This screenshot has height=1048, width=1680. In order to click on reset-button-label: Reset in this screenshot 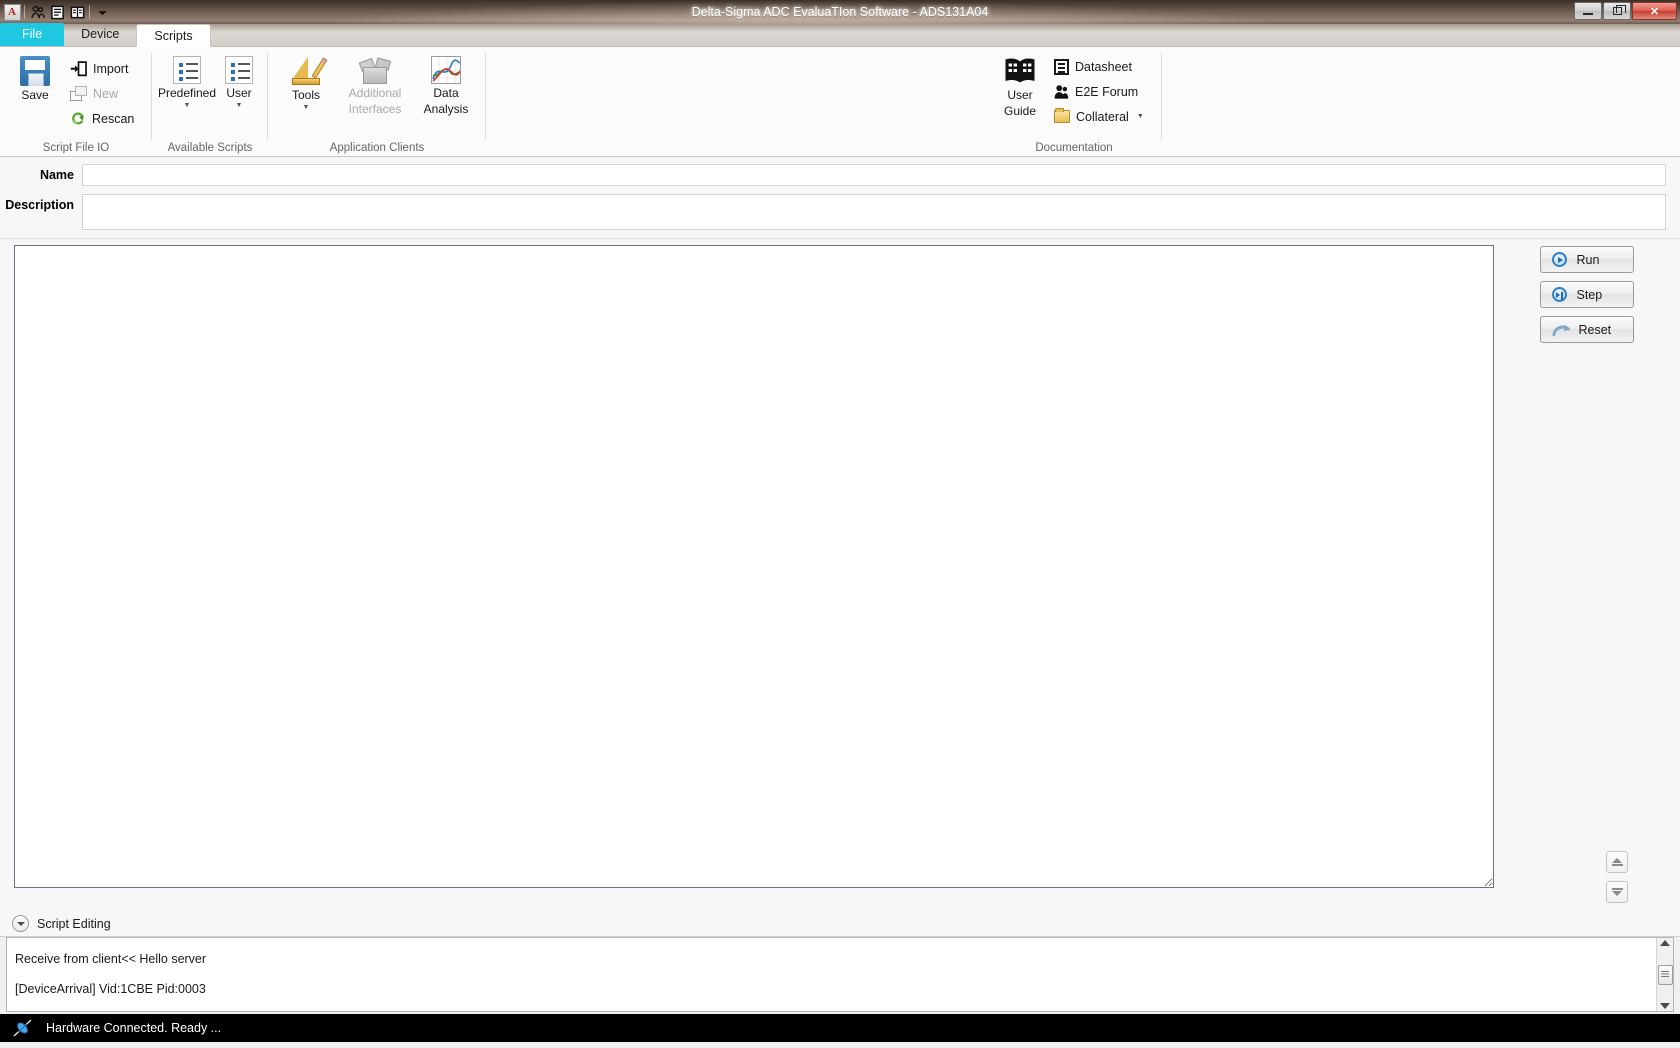, I will do `click(1595, 329)`.